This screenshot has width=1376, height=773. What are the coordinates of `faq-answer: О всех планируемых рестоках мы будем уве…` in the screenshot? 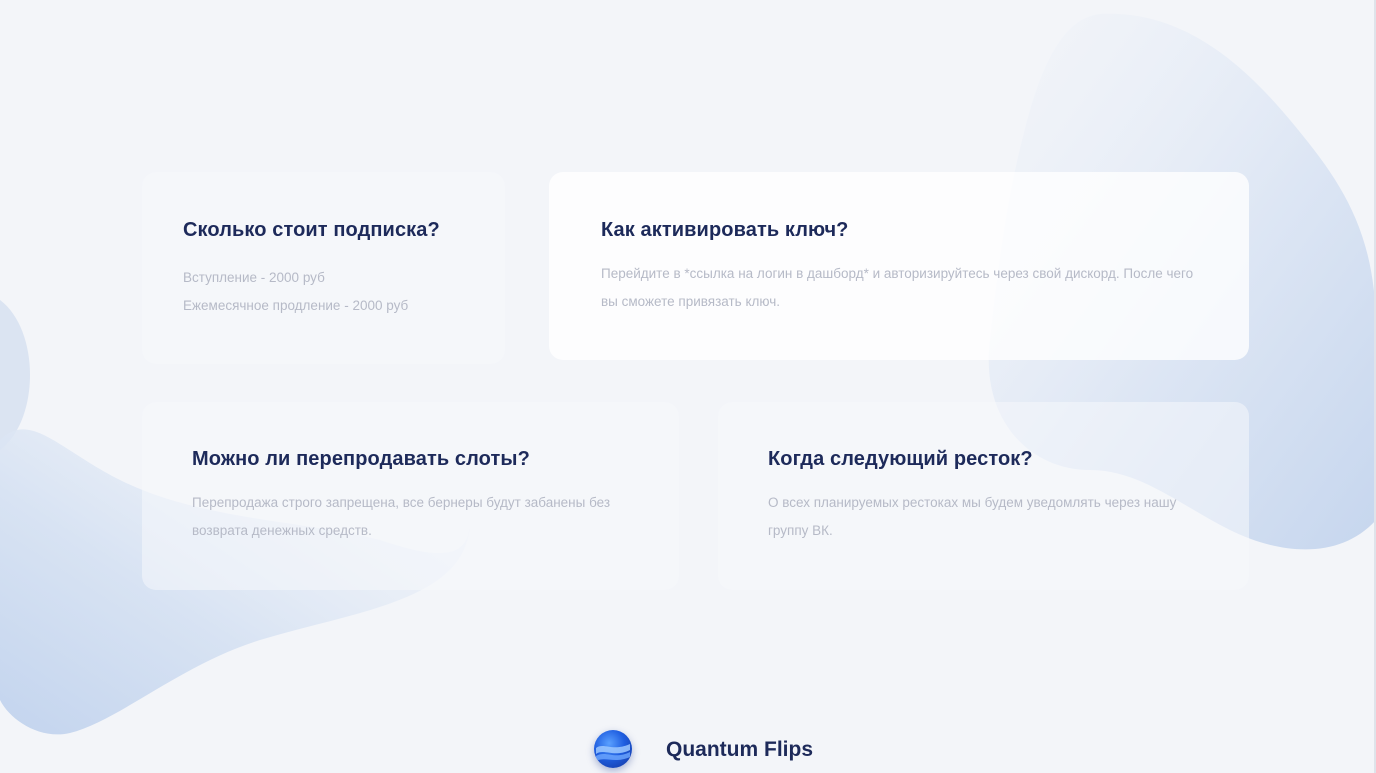 It's located at (972, 516).